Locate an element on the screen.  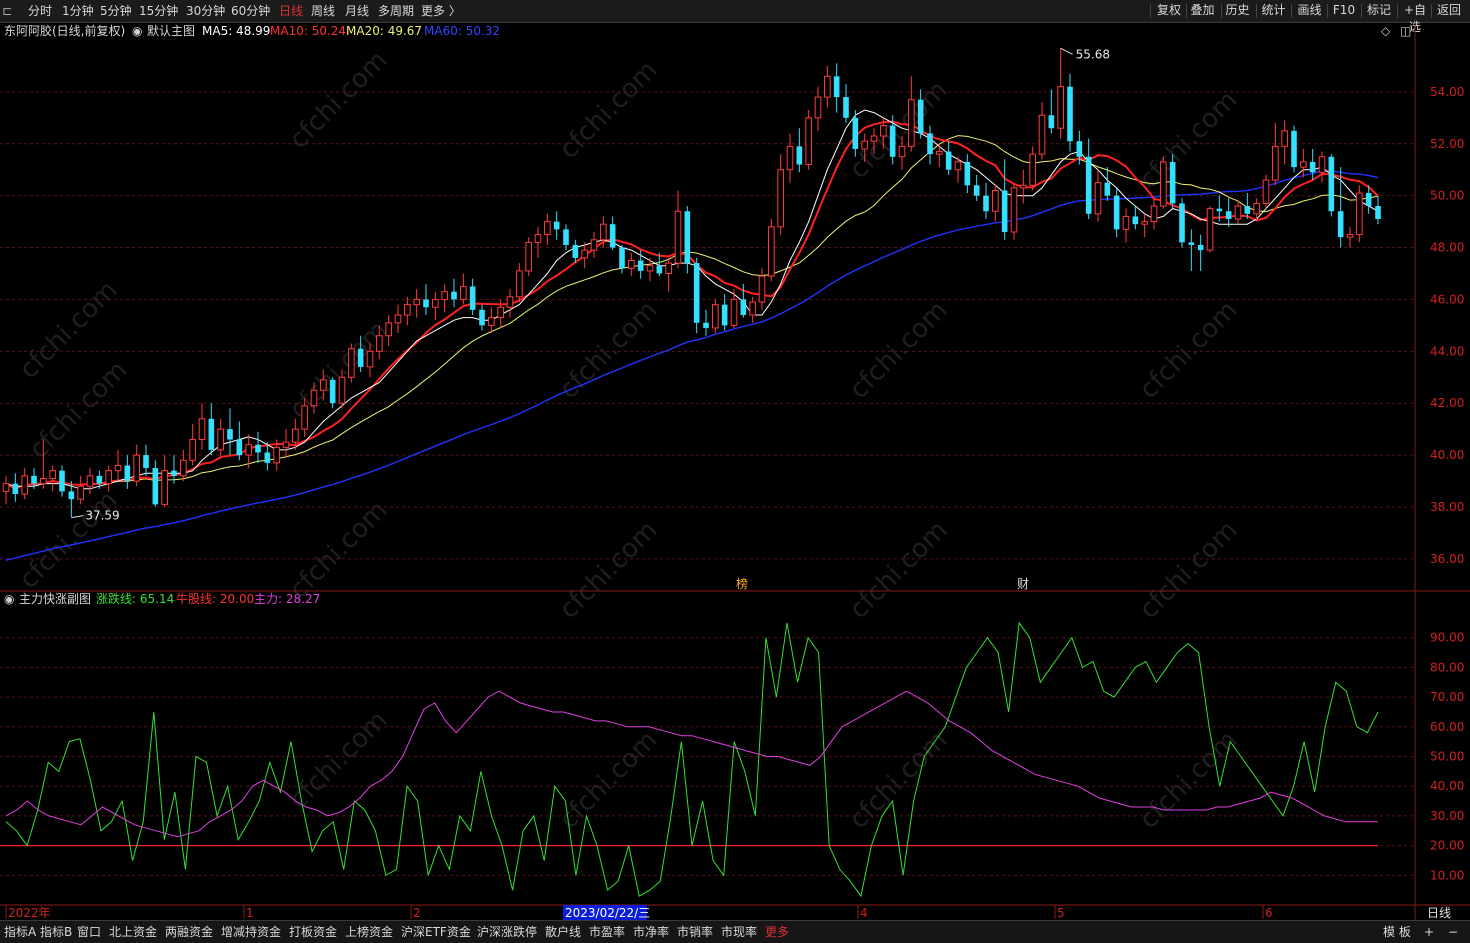
bottom-tab: 沪深涨跌停 is located at coordinates (507, 932).